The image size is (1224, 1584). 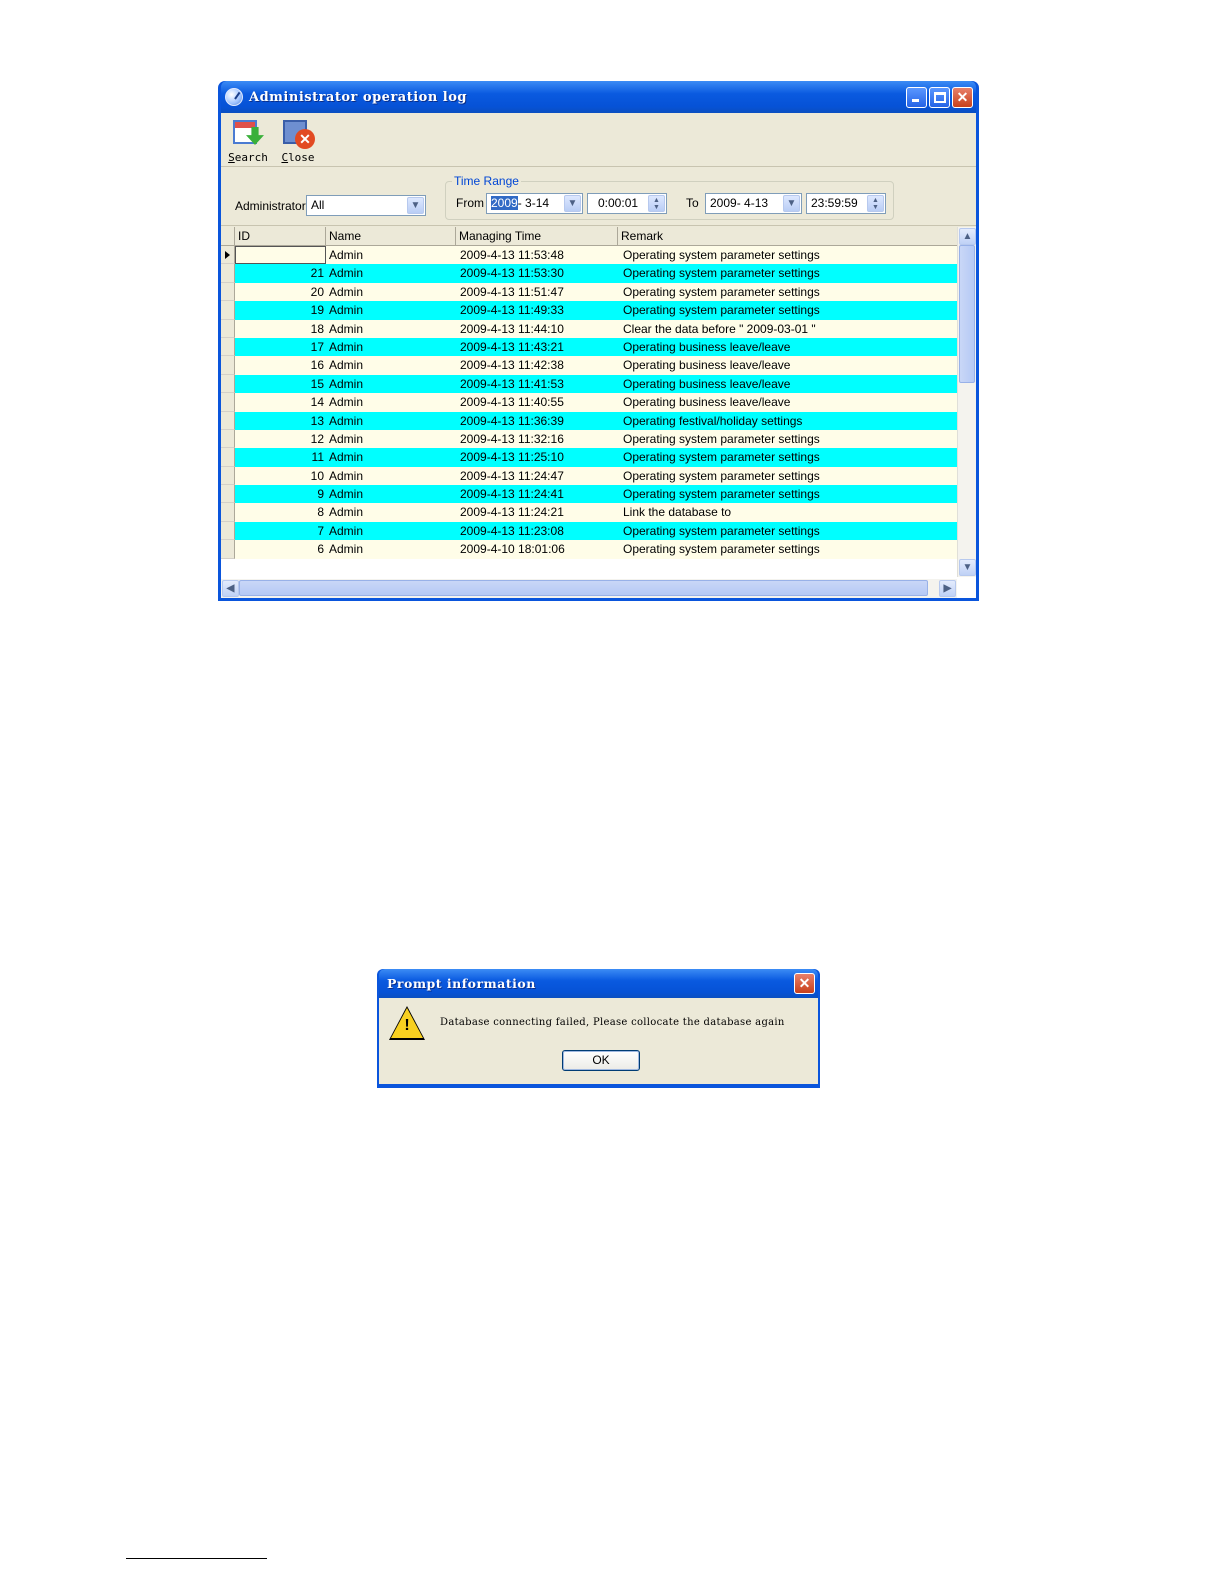 I want to click on cell-managing-time: 2009-4-13 11:24:47, so click(x=540, y=476).